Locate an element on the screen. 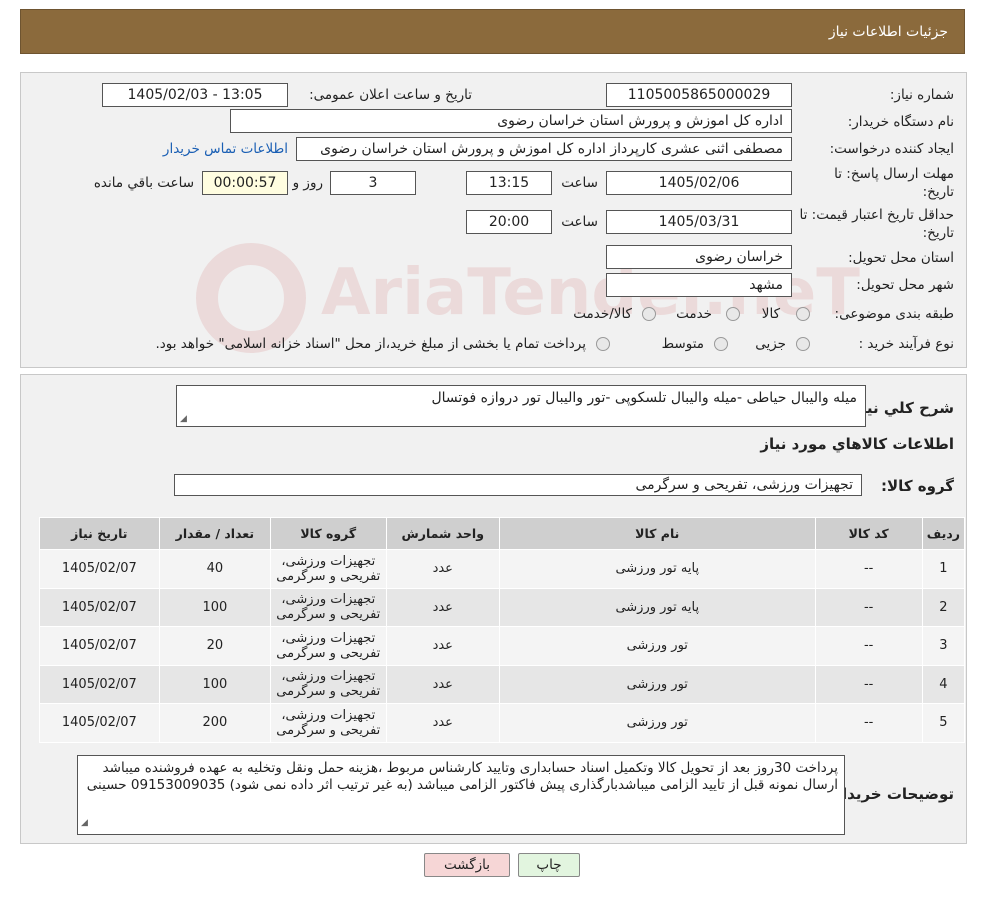  buyer-contact-link: اطلاعات تماس خریدار is located at coordinates (225, 149).